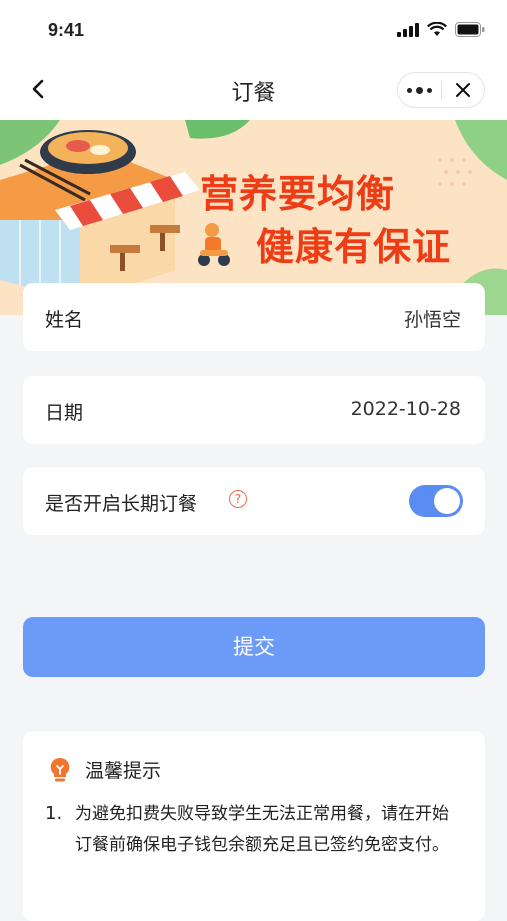 The image size is (507, 921). What do you see at coordinates (470, 29) in the screenshot?
I see `battery-icon` at bounding box center [470, 29].